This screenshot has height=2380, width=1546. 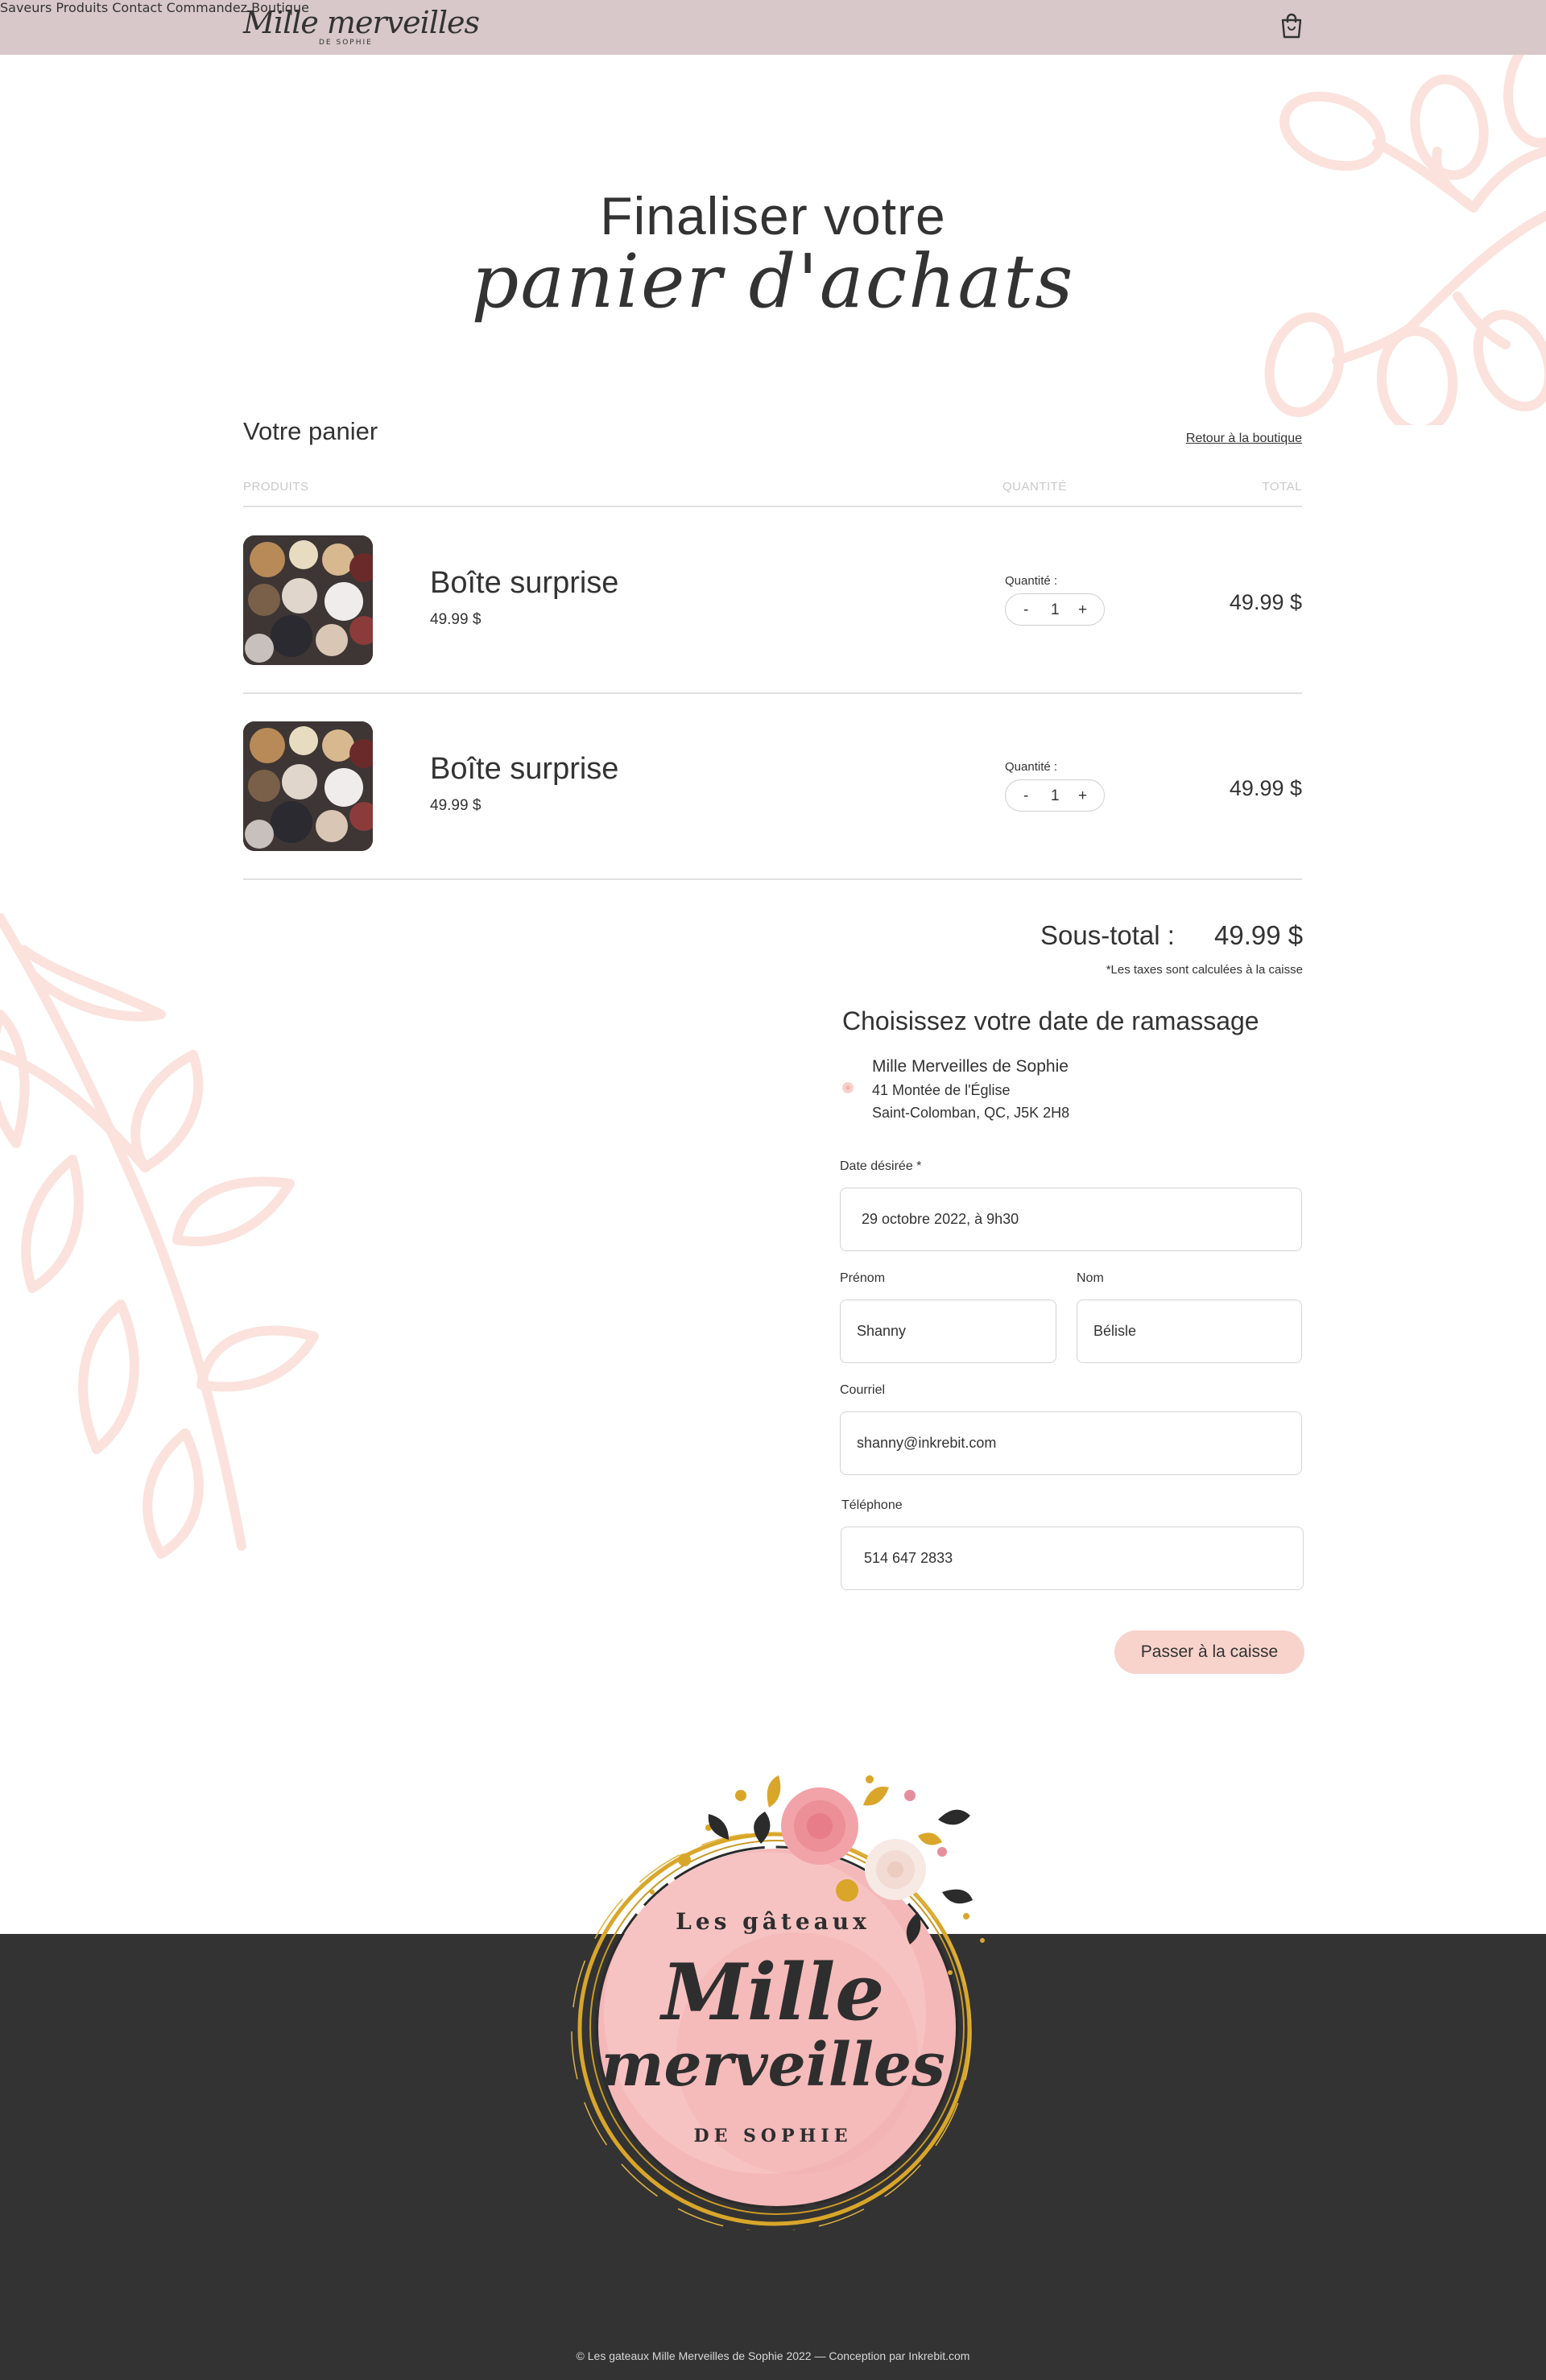 What do you see at coordinates (1282, 487) in the screenshot?
I see `column-header-total: TOTAL` at bounding box center [1282, 487].